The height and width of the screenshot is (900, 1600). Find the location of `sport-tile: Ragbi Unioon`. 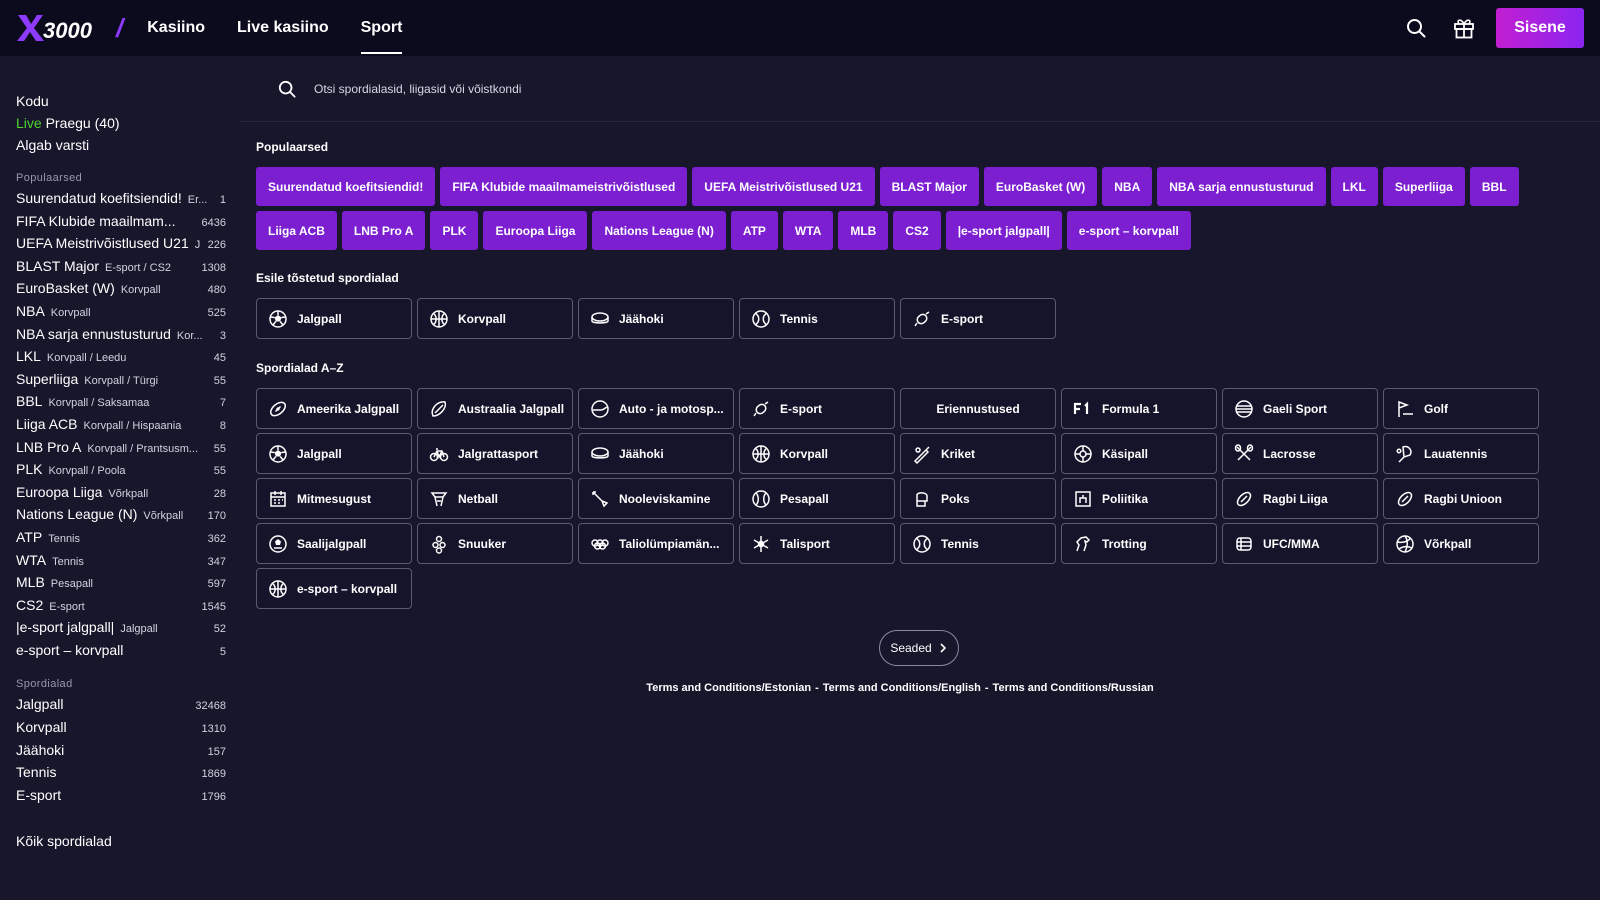

sport-tile: Ragbi Unioon is located at coordinates (1461, 498).